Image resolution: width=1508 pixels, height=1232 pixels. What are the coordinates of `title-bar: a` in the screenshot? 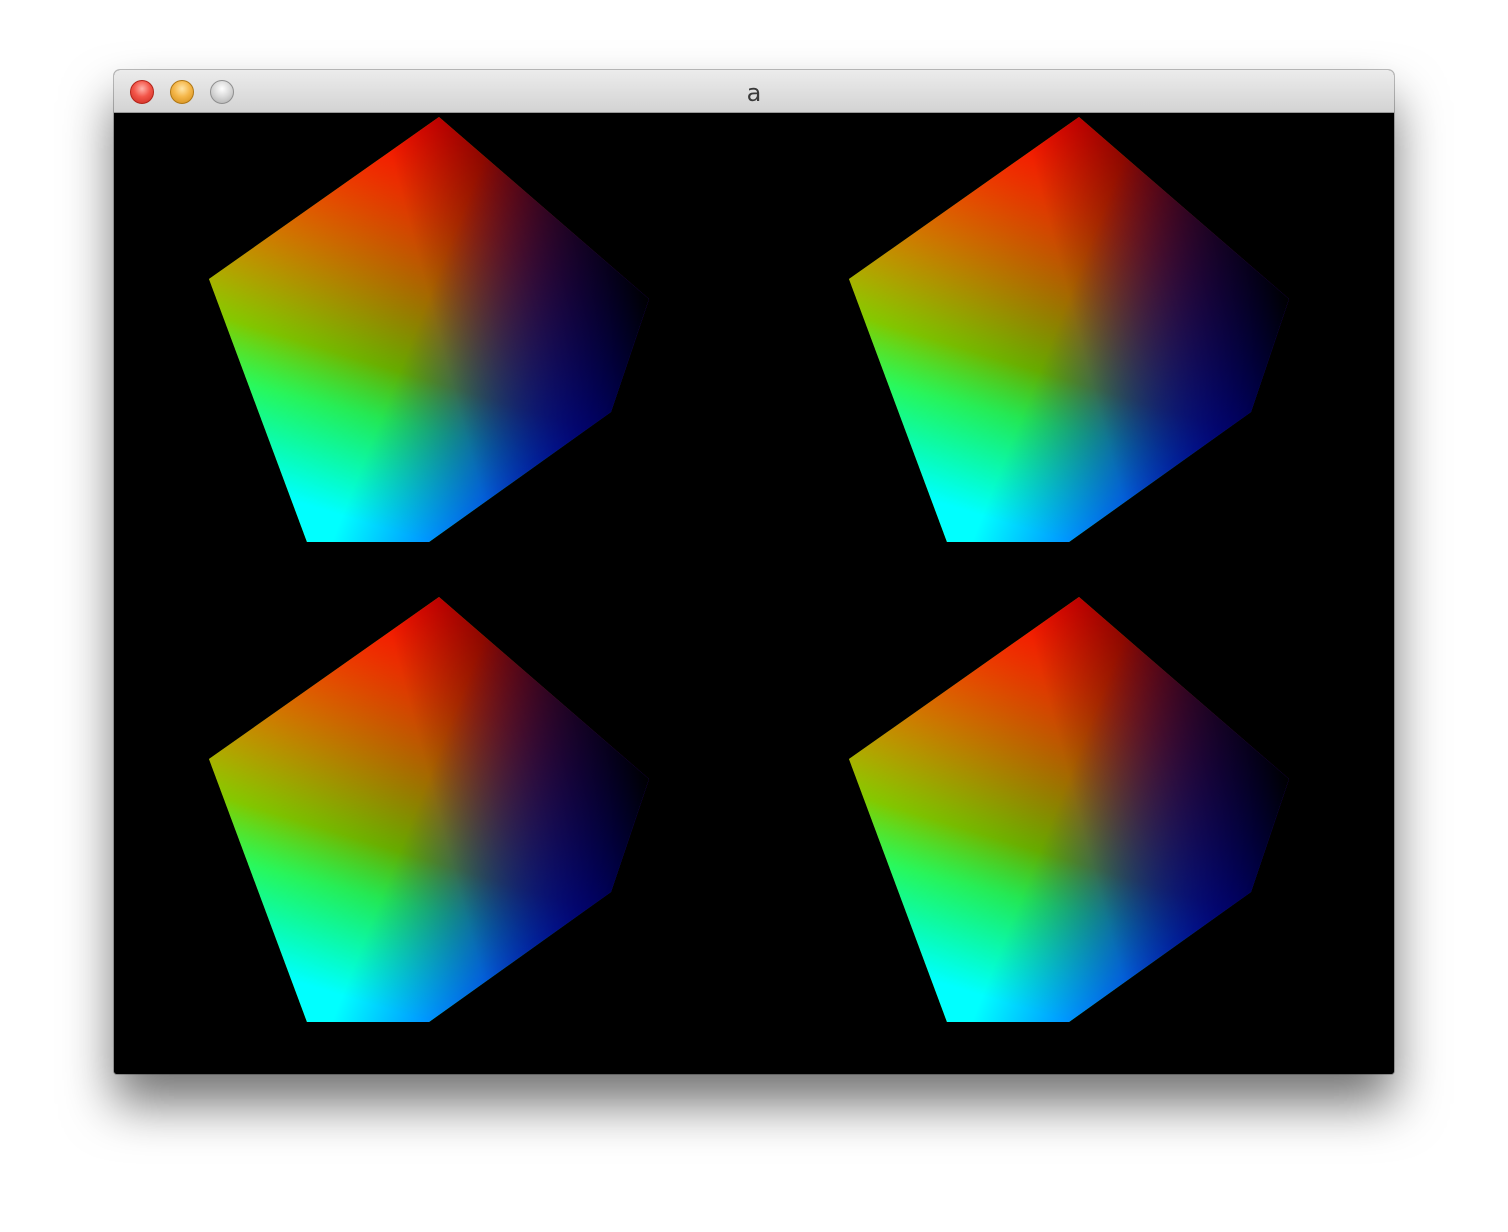 It's located at (754, 91).